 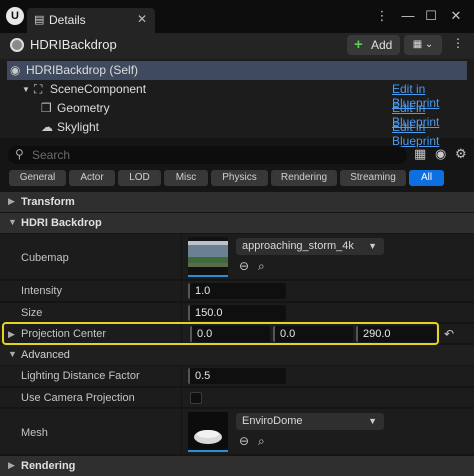 What do you see at coordinates (46, 108) in the screenshot?
I see `static-mesh-icon: ❒` at bounding box center [46, 108].